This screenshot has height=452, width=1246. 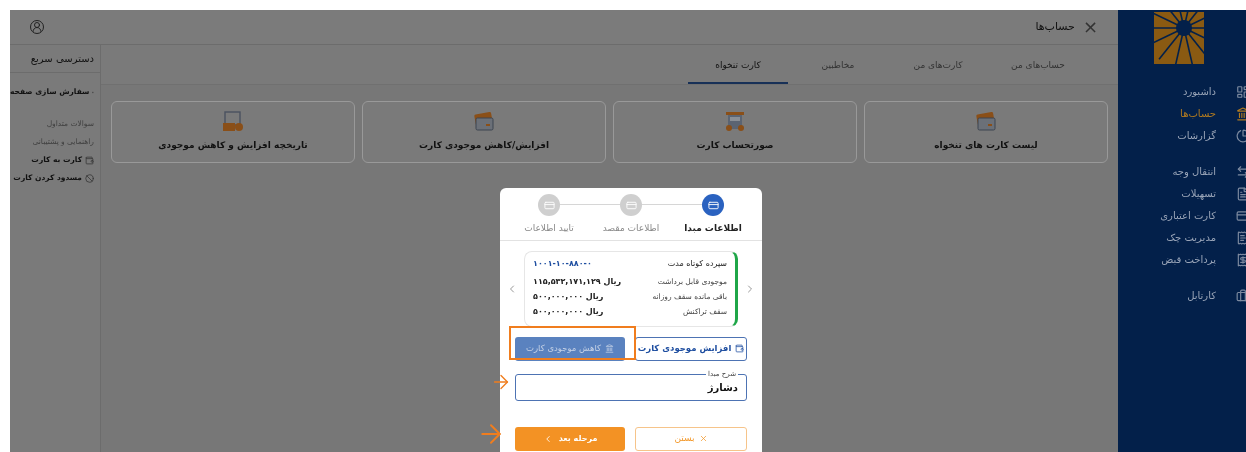 What do you see at coordinates (570, 348) in the screenshot?
I see `option-button: کاهش موجودی کارت` at bounding box center [570, 348].